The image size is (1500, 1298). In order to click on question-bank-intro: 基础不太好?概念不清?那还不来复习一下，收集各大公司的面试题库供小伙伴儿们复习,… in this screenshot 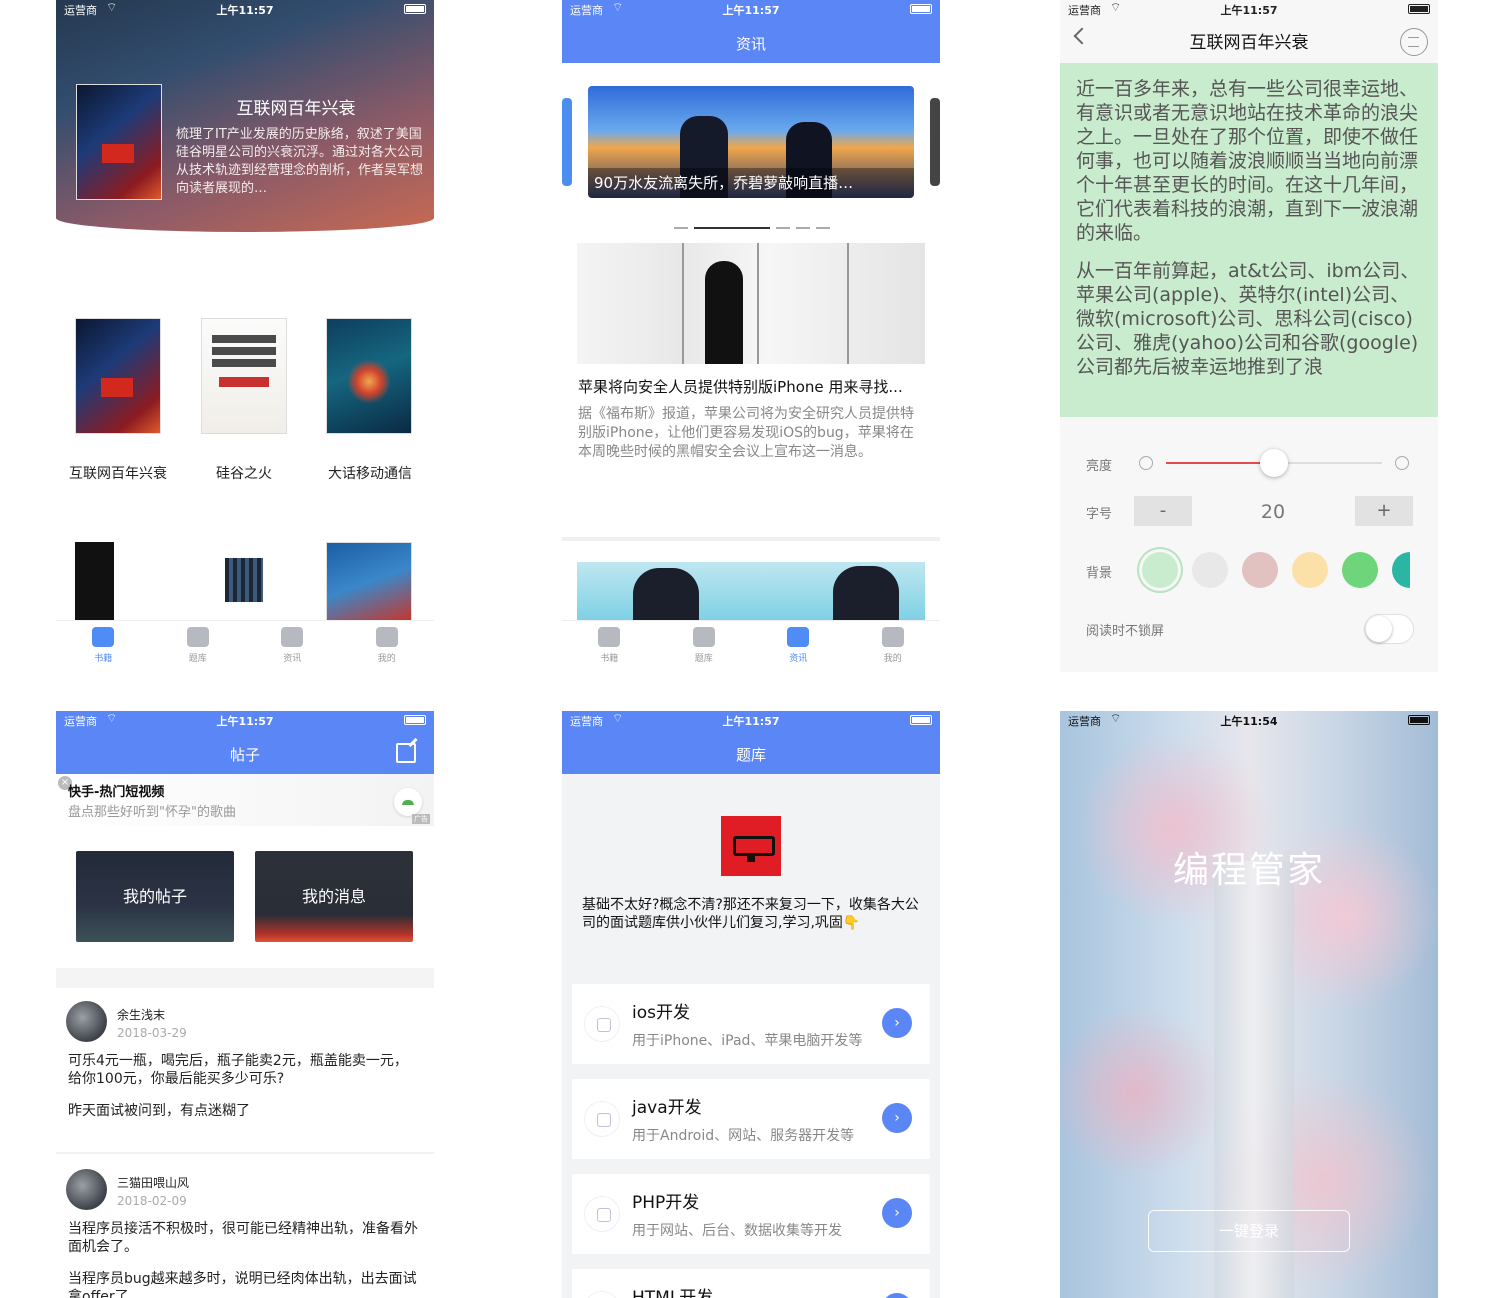, I will do `click(750, 914)`.